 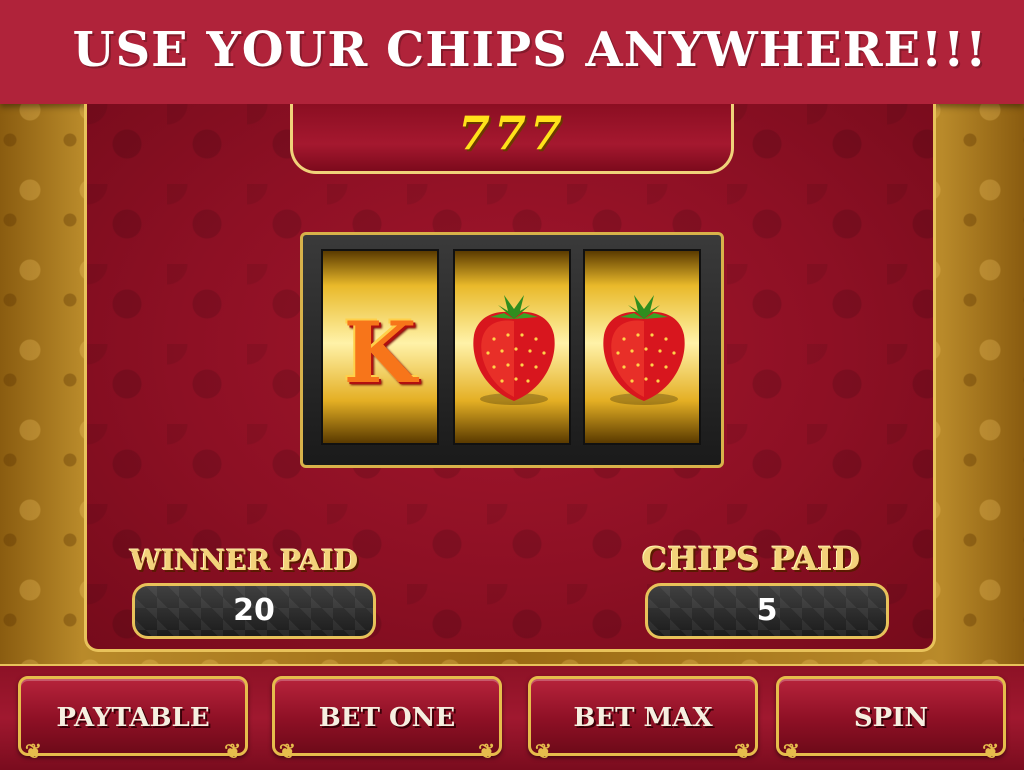 I want to click on spin-label: SPIN, so click(x=891, y=718).